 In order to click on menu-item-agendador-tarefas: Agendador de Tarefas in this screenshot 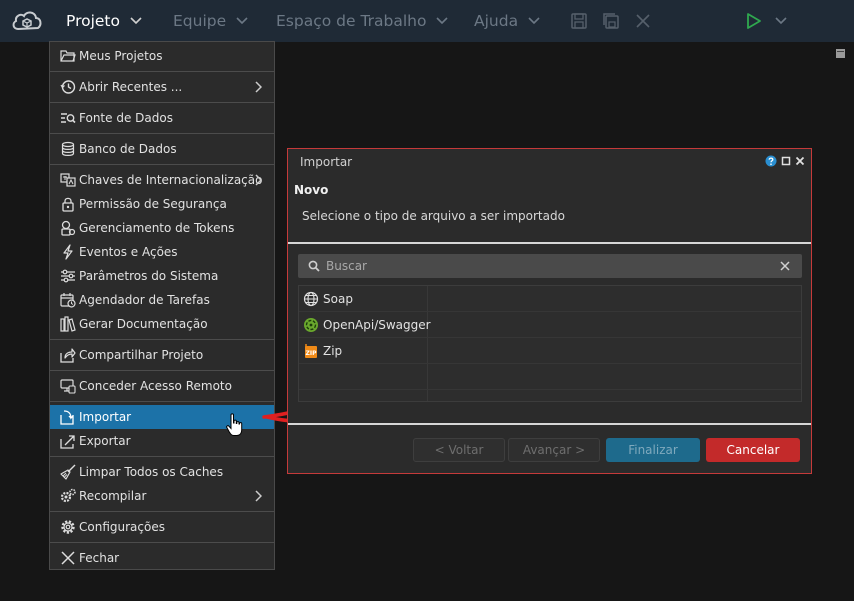, I will do `click(162, 300)`.